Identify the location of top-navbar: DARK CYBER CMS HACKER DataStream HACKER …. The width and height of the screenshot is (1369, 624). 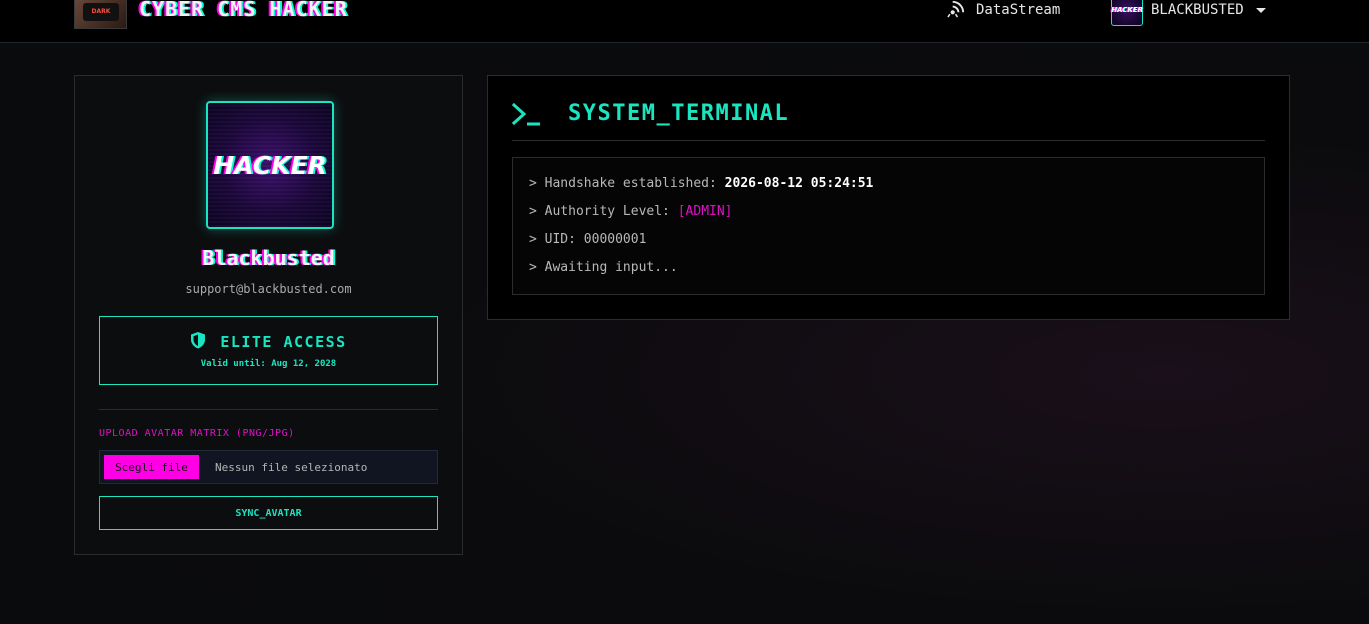
(684, 21).